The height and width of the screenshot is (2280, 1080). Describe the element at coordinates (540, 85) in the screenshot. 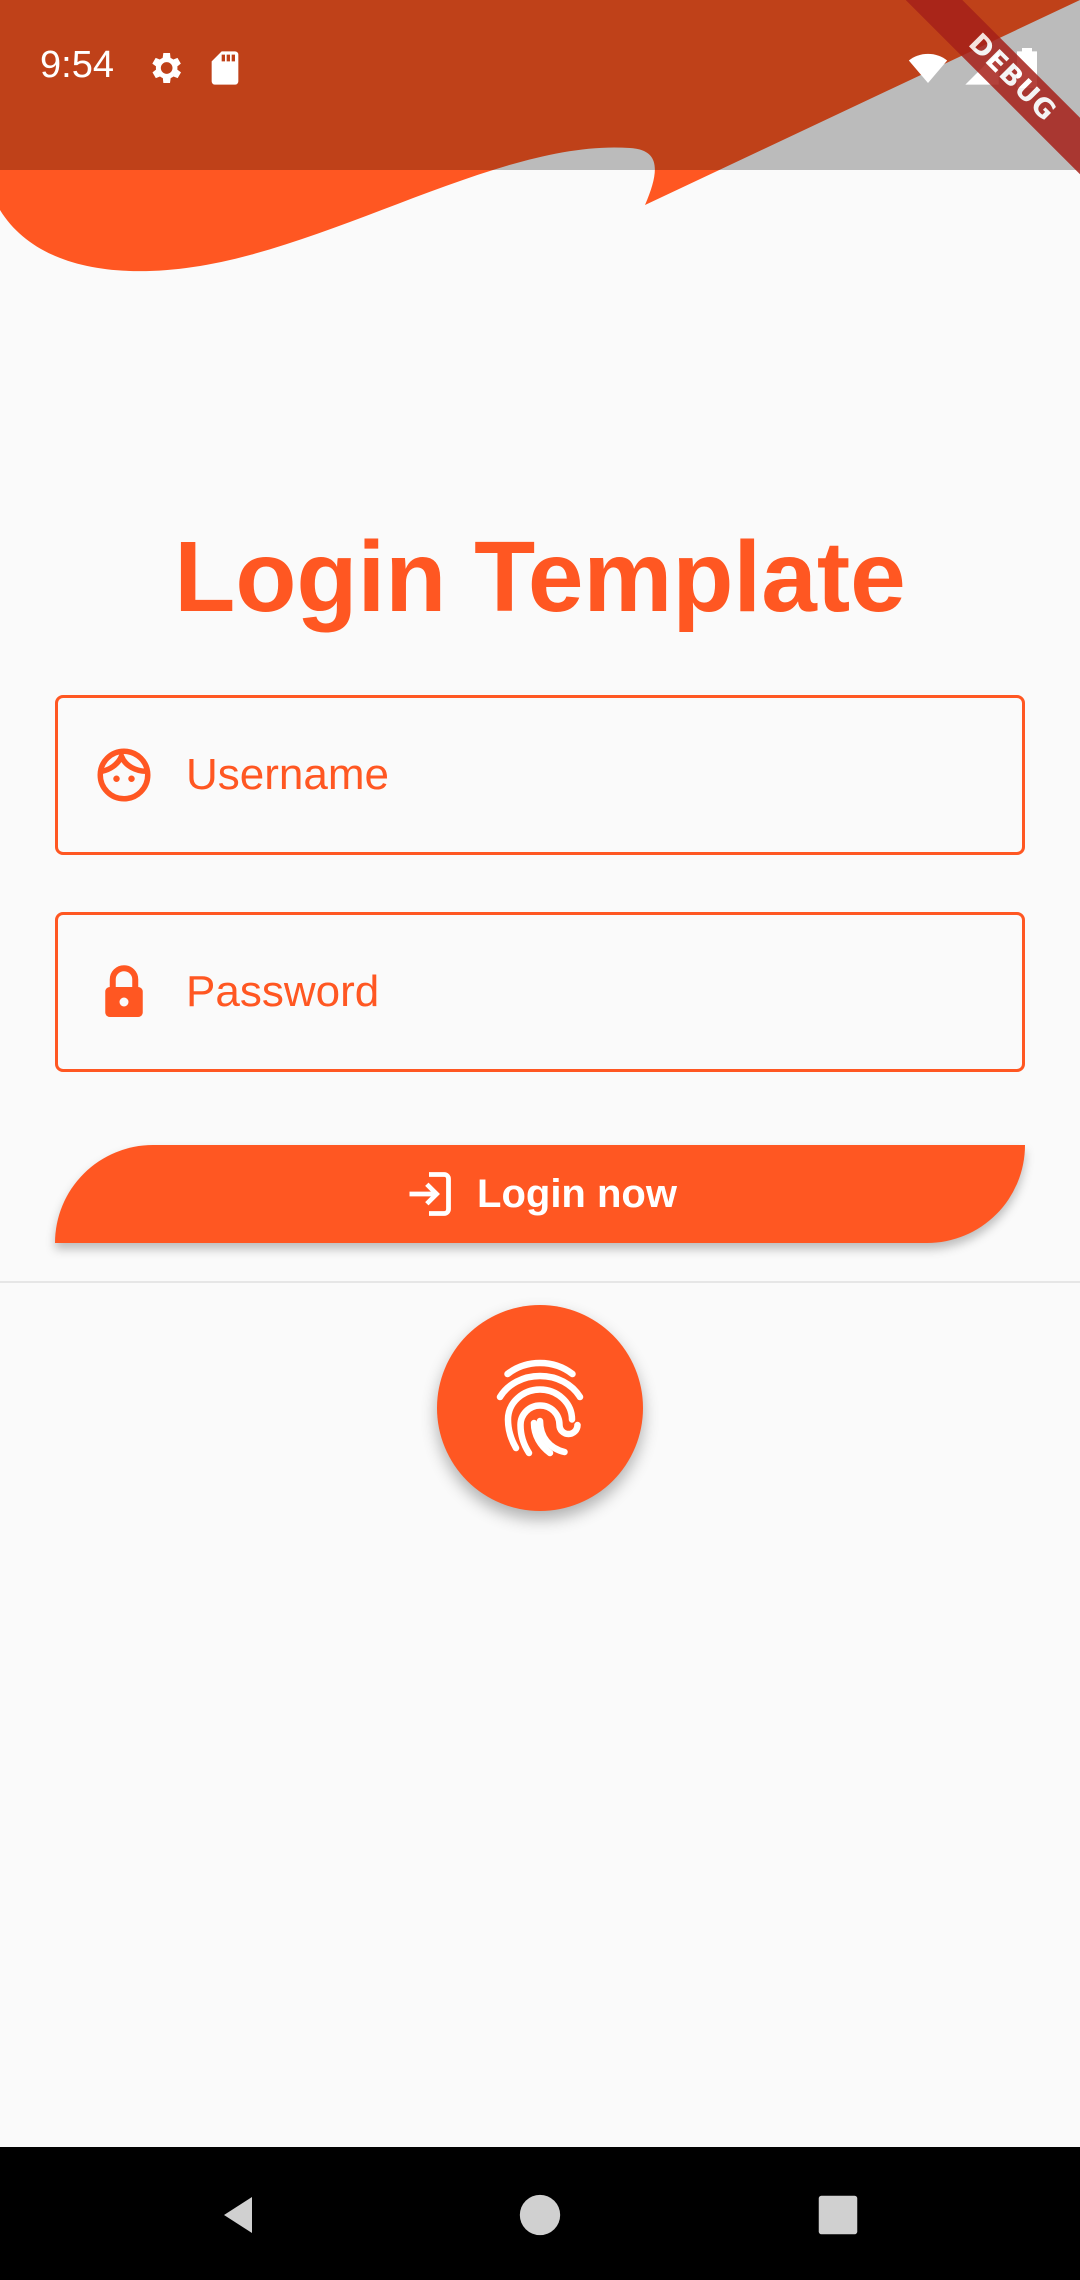

I see `status-bar: 9:54` at that location.